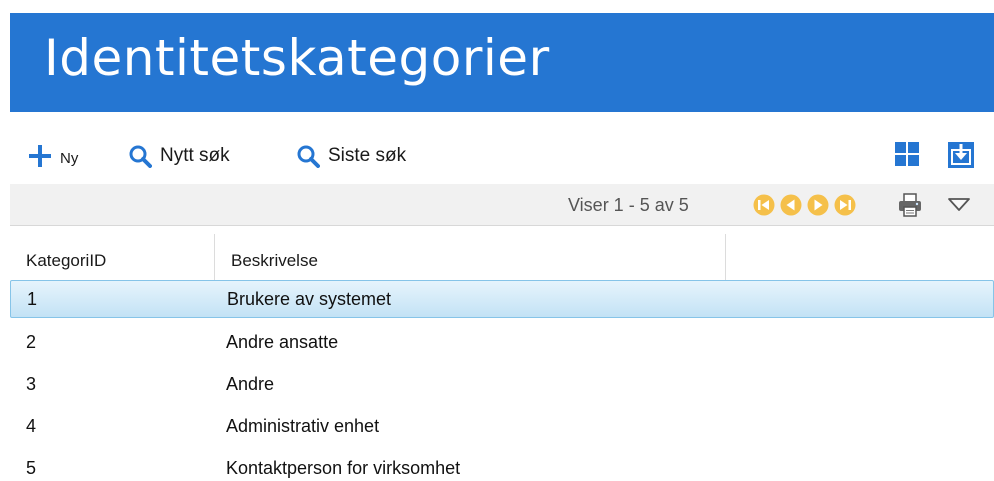 The height and width of the screenshot is (481, 994). I want to click on cell-kategoriid: 5, so click(31, 468).